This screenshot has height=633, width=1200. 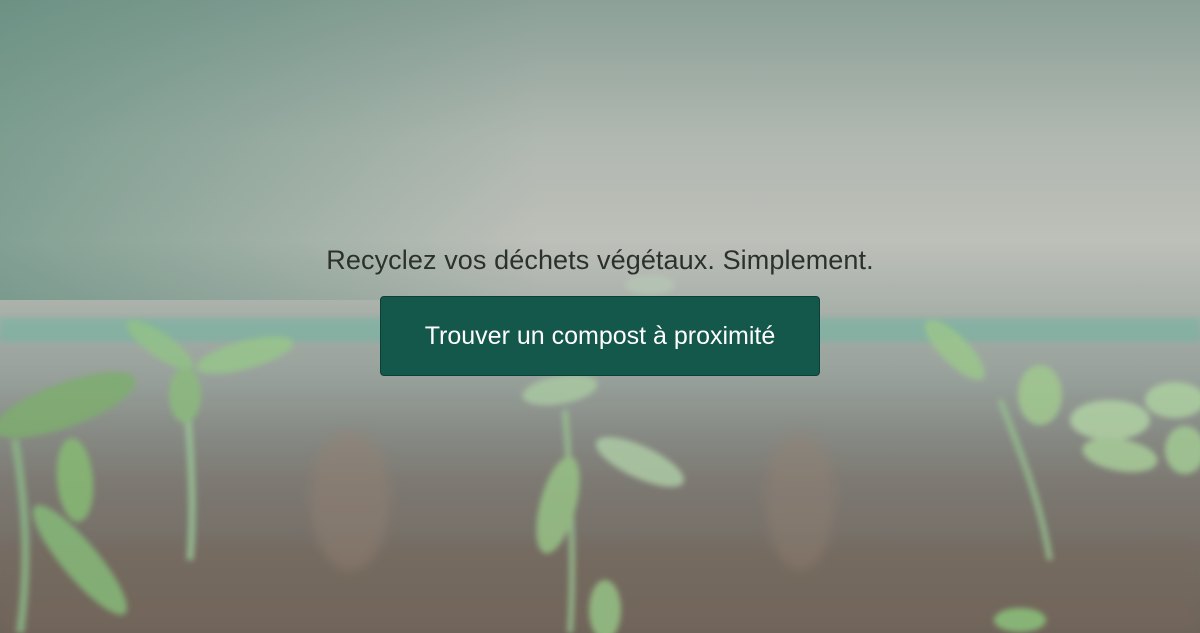 I want to click on find-compost-button: Trouver un compost à proximité, so click(x=600, y=336).